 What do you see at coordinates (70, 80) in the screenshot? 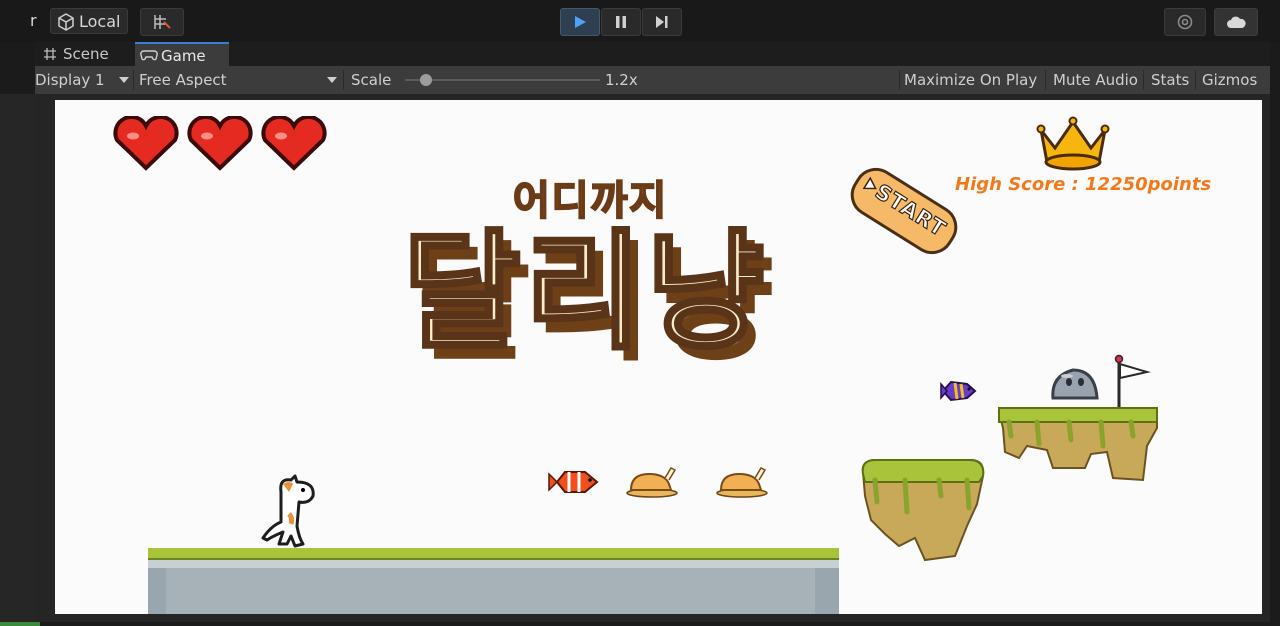
I see `display-dropdown-label: Display 1` at bounding box center [70, 80].